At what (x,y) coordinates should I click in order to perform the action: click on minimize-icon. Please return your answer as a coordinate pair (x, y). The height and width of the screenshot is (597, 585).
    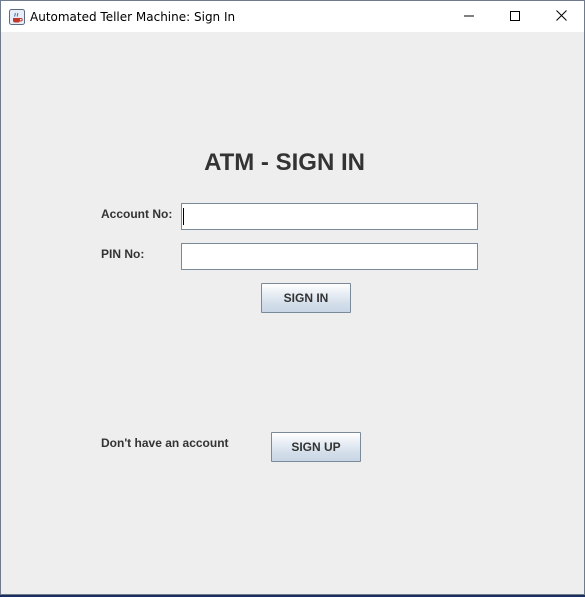
    Looking at the image, I should click on (469, 17).